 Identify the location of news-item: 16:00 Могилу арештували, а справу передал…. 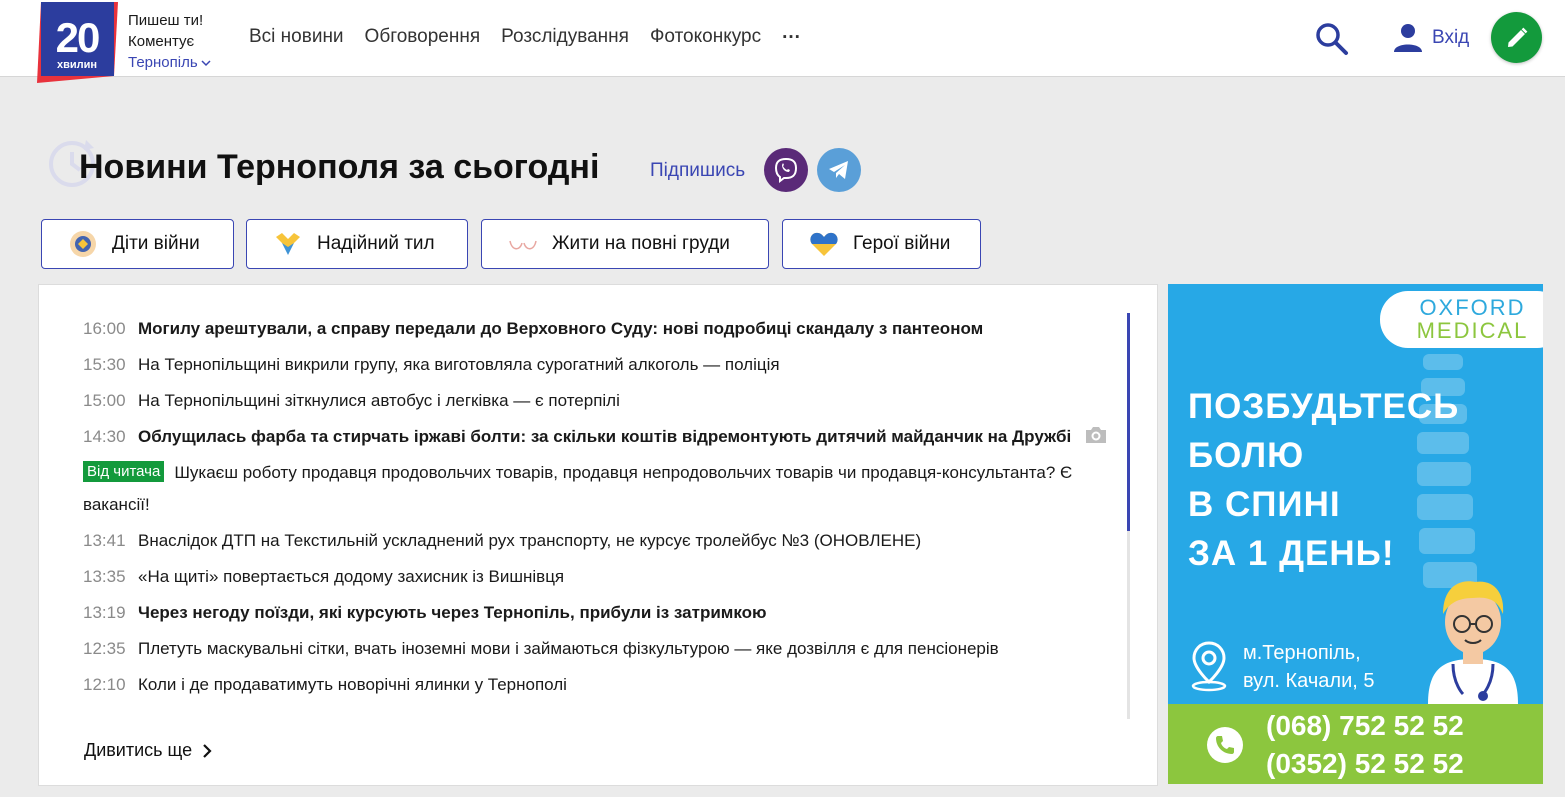
(603, 331).